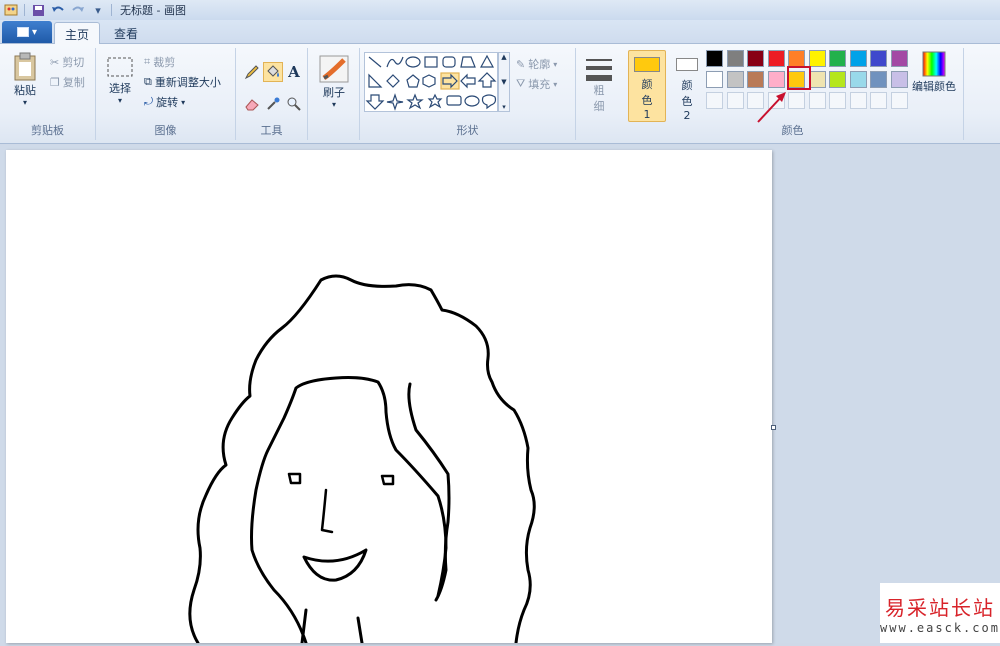 The height and width of the screenshot is (646, 1000). I want to click on copy-button: ❐ 复制, so click(67, 82).